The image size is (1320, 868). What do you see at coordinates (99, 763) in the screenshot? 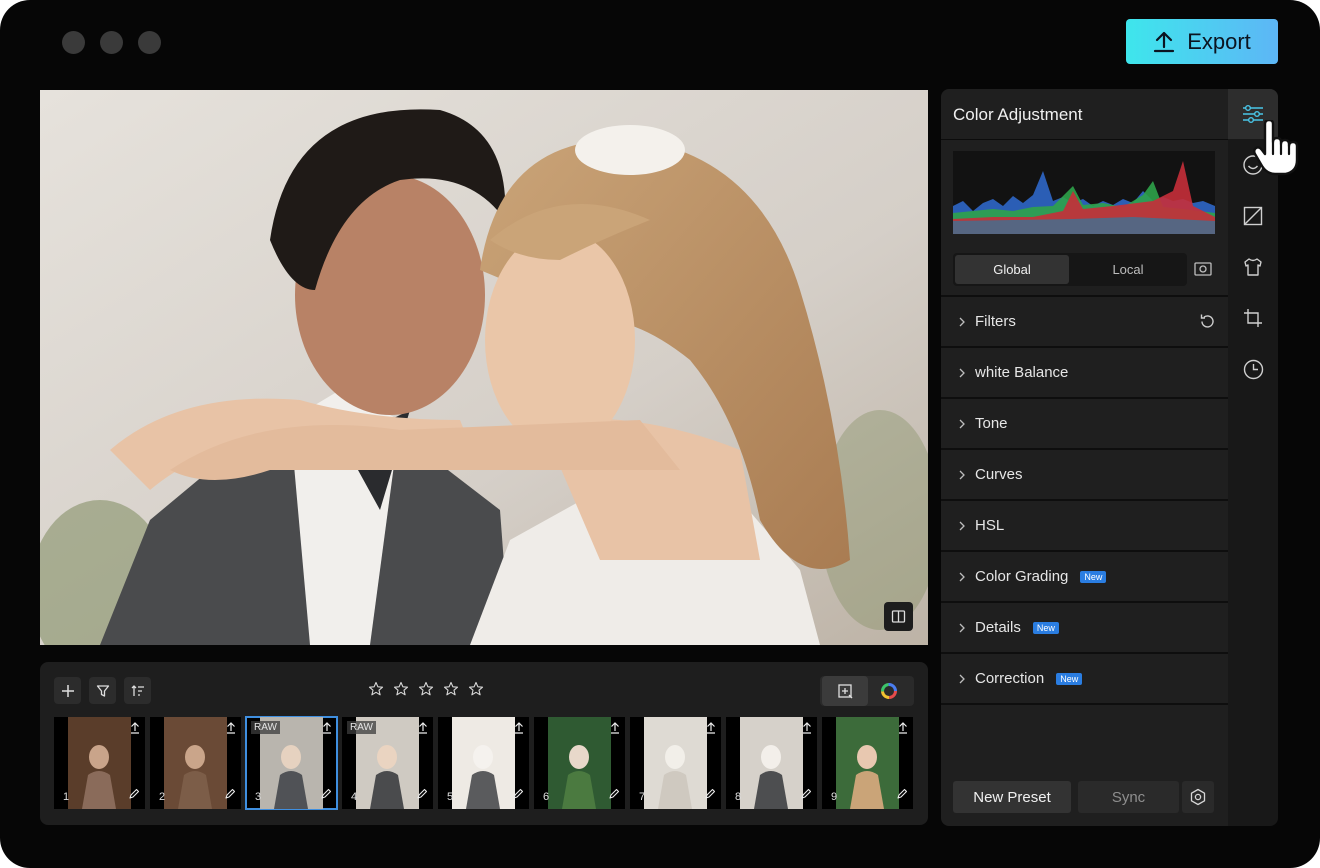
I see `thumbnail: 1` at bounding box center [99, 763].